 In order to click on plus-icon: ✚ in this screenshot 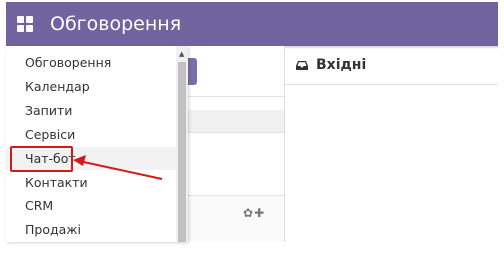, I will do `click(259, 213)`.